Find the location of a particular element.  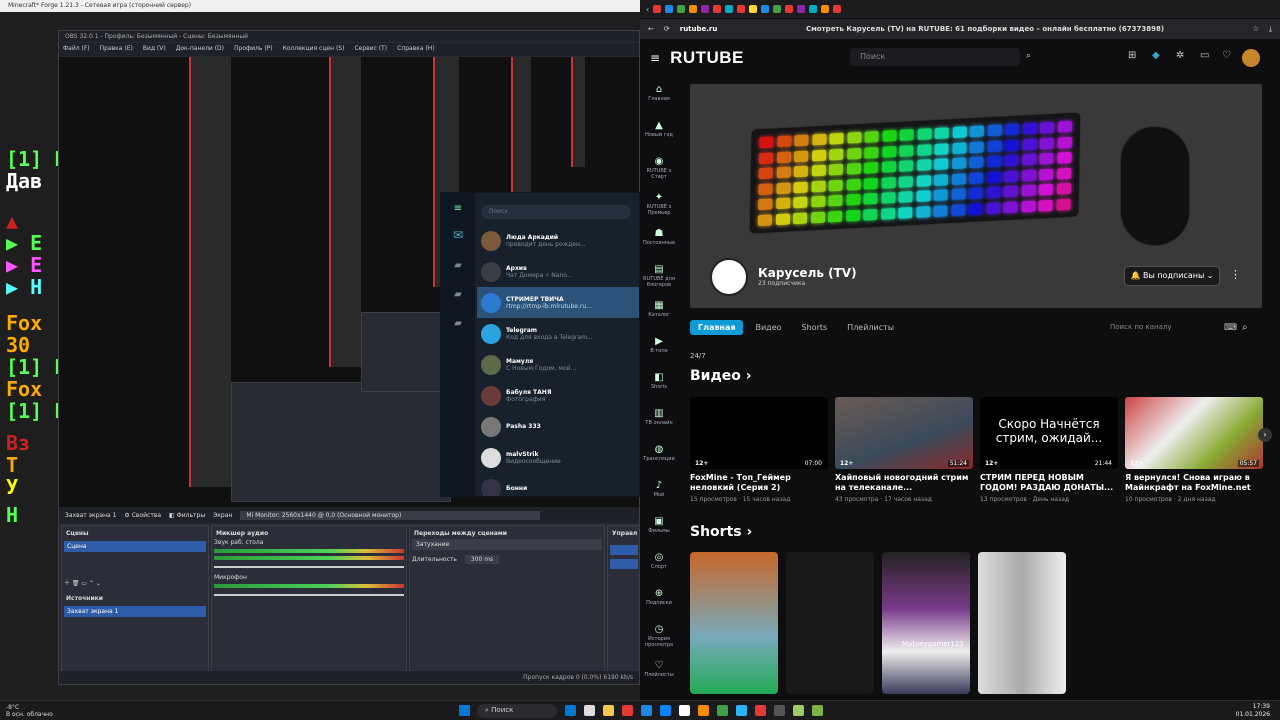

back-tab-icon: ‹ is located at coordinates (647, 9).